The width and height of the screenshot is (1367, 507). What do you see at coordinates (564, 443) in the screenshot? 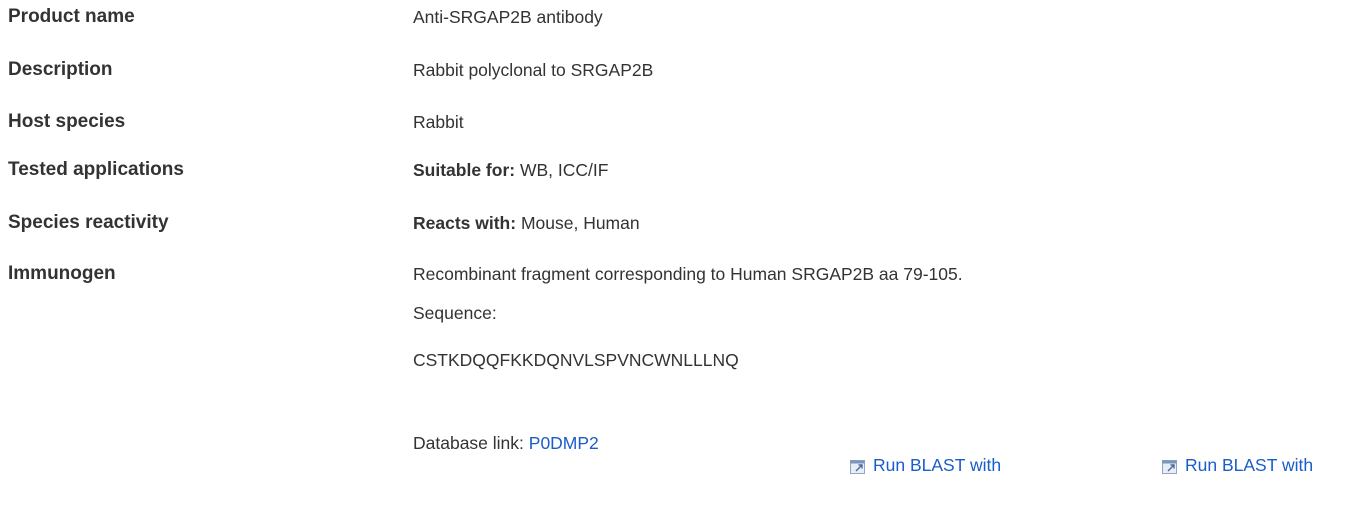
I see `database-link-p0dmp2: P0DMP2` at bounding box center [564, 443].